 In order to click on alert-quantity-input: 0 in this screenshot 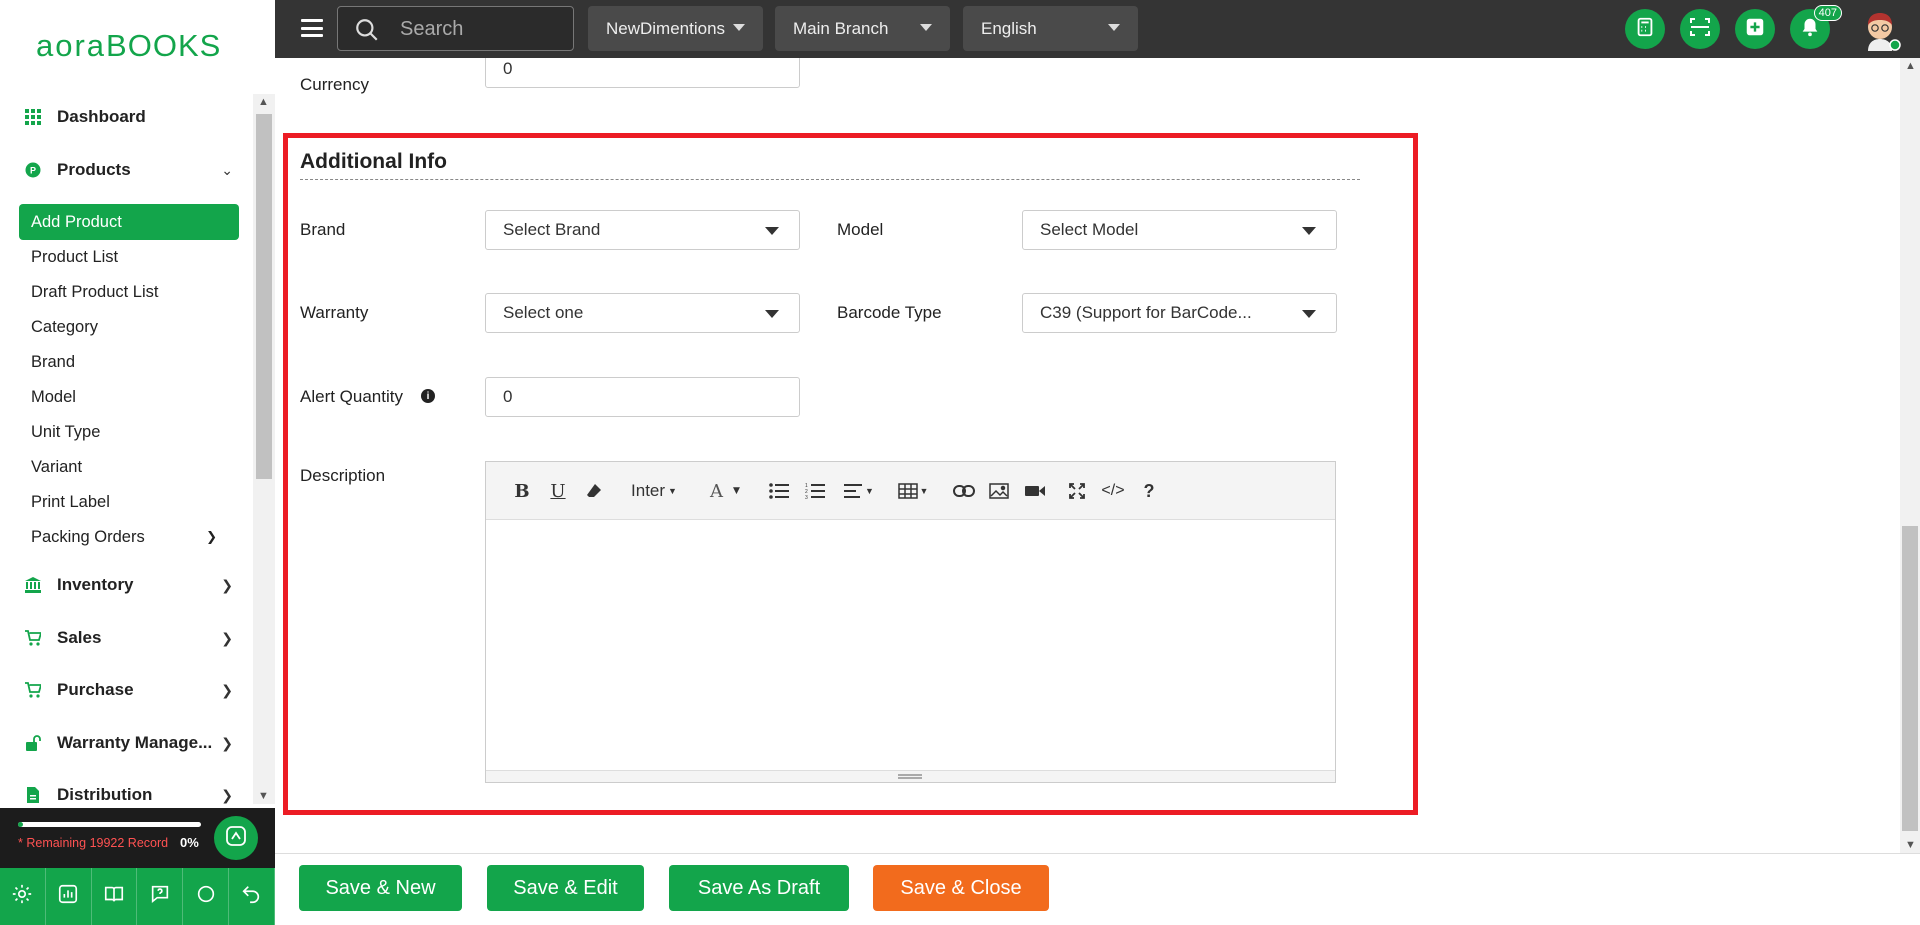, I will do `click(642, 397)`.